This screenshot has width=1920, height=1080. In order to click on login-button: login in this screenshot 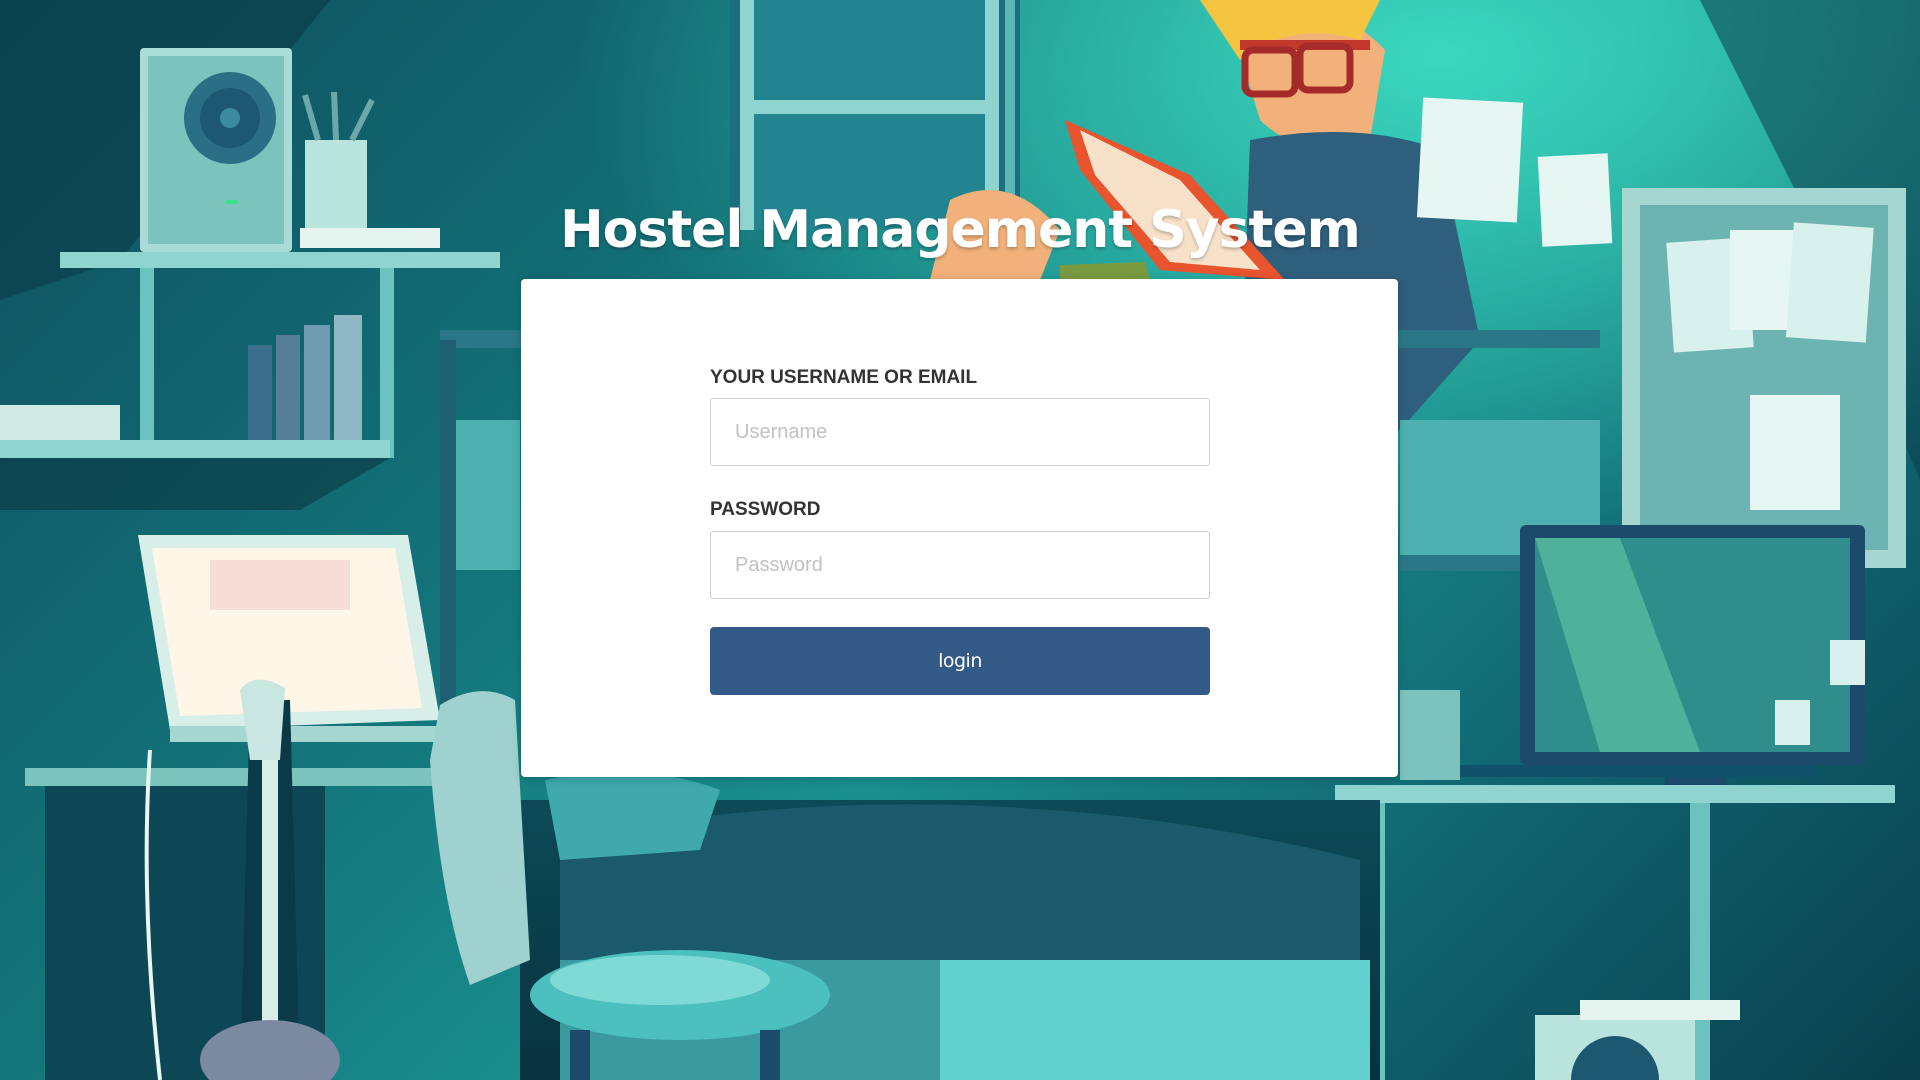, I will do `click(960, 661)`.